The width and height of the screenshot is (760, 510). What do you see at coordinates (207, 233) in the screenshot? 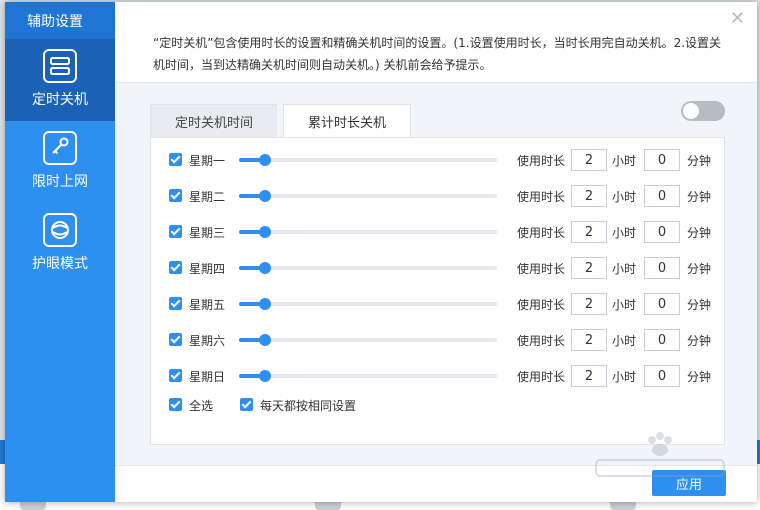
I see `day-label: 星期三` at bounding box center [207, 233].